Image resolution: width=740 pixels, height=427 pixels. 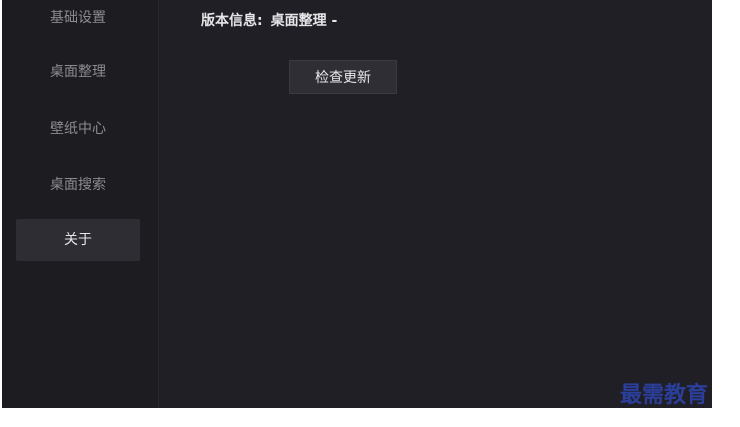 I want to click on watermark-logo: 最需教育, so click(x=664, y=395).